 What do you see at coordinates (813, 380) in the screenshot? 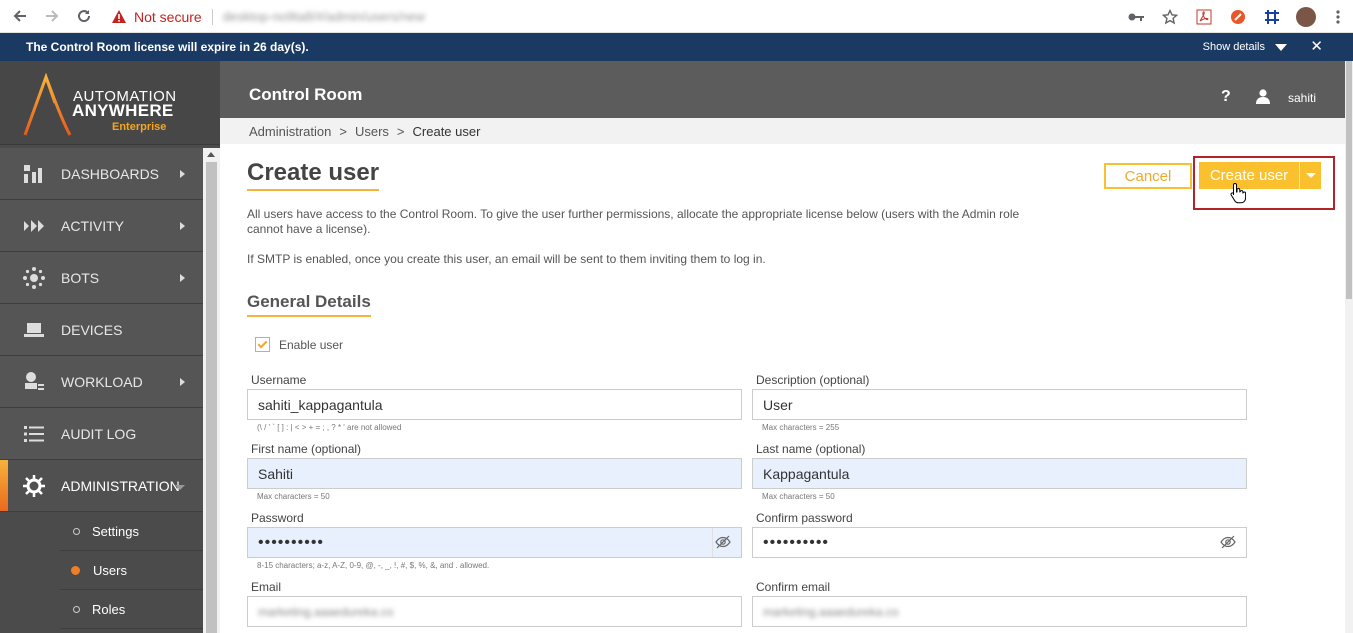
I see `field-label: Description (optional)` at bounding box center [813, 380].